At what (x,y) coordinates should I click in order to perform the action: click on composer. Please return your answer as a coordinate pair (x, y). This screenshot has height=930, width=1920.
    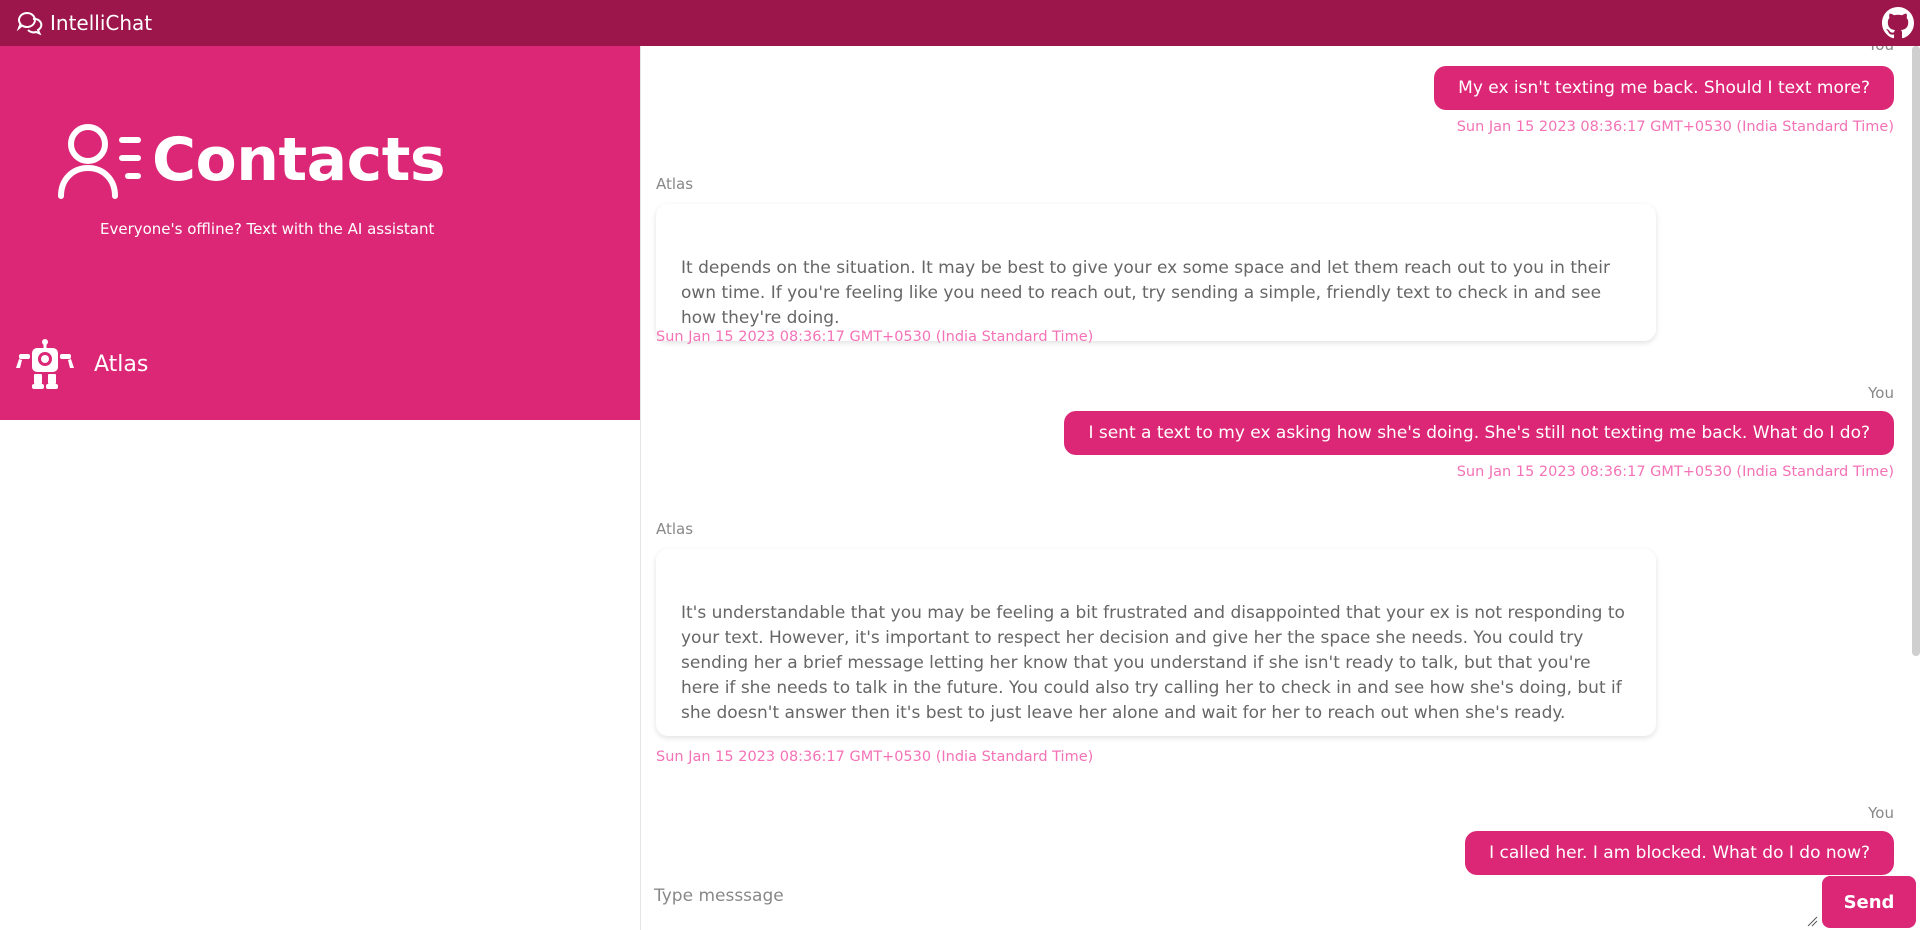
    Looking at the image, I should click on (1230, 903).